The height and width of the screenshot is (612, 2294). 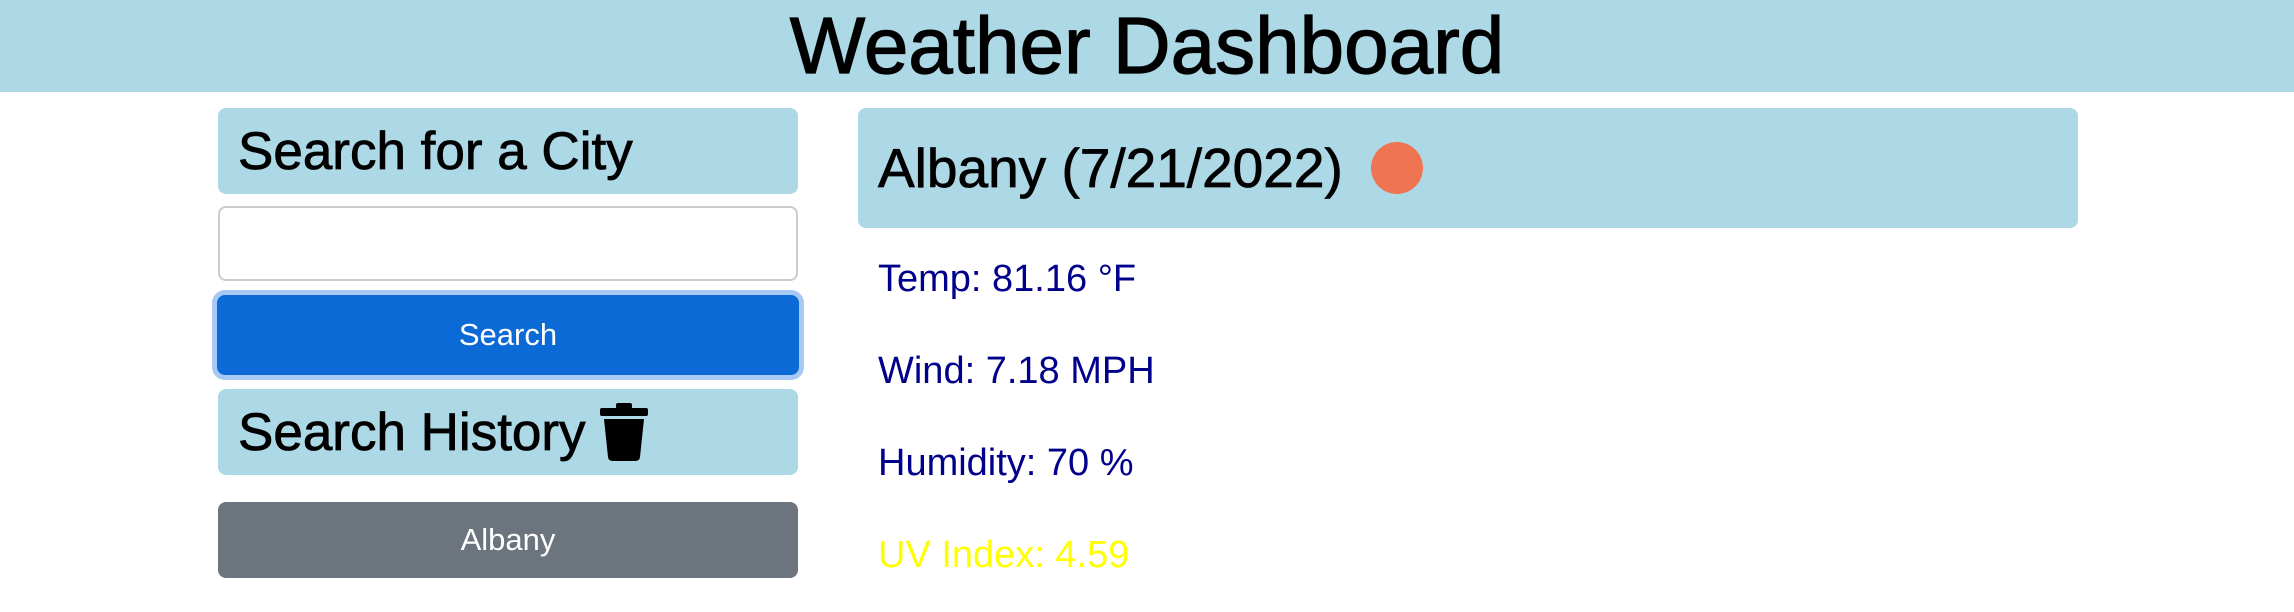 I want to click on search-button: Search, so click(x=508, y=335).